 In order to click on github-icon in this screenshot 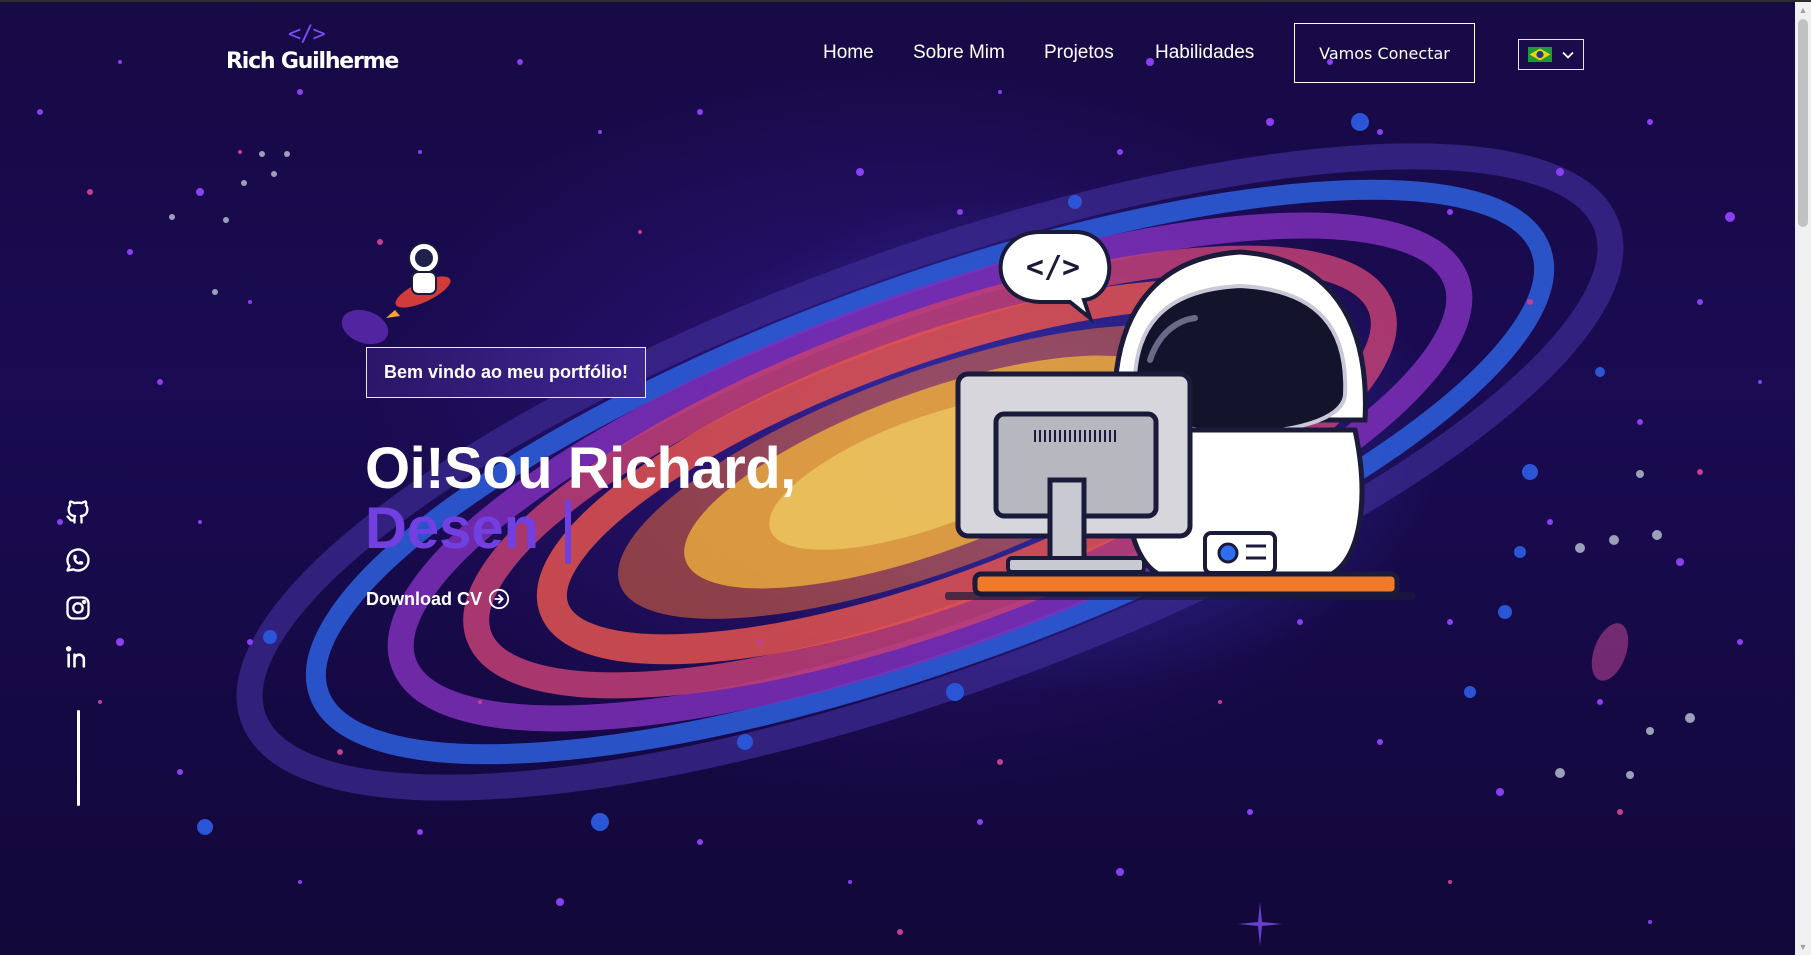, I will do `click(77, 512)`.